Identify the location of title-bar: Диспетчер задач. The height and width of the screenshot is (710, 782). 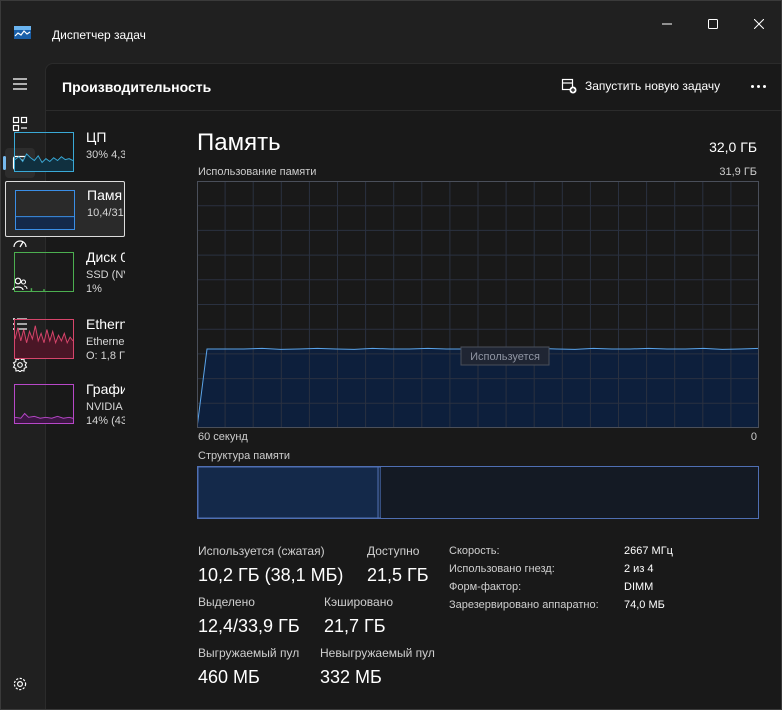
(391, 25).